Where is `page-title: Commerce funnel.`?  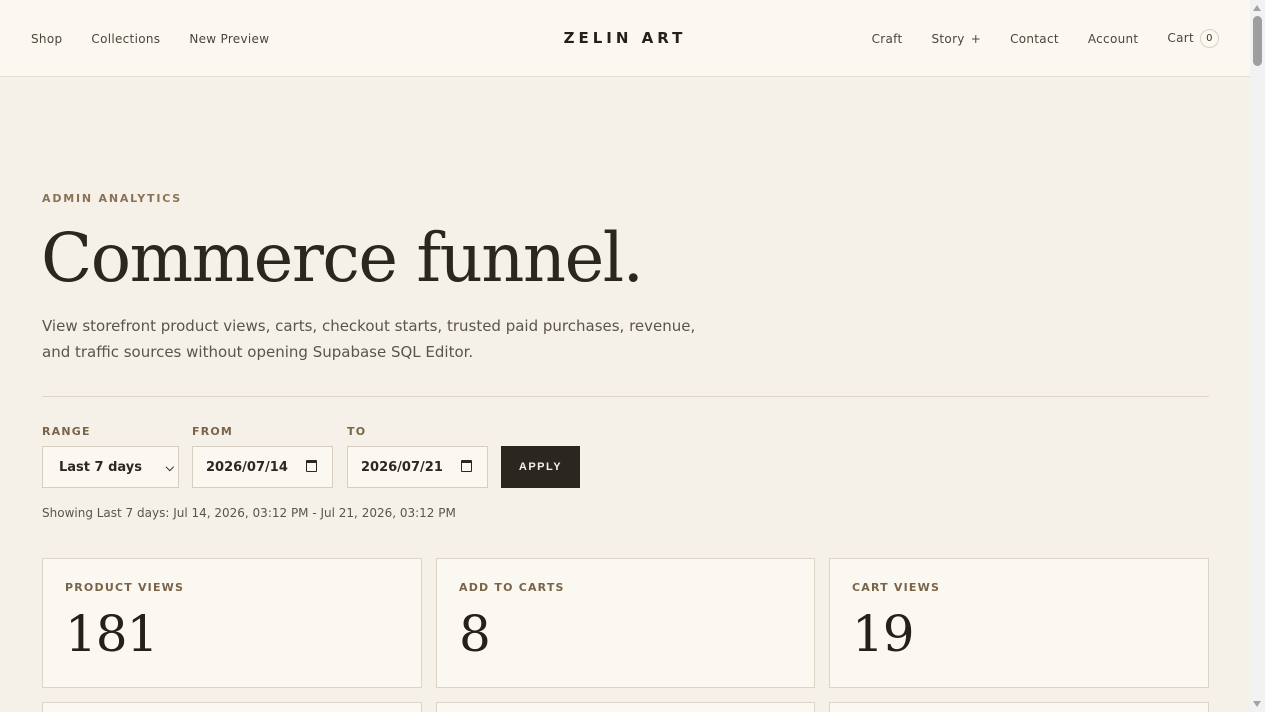 page-title: Commerce funnel. is located at coordinates (342, 258).